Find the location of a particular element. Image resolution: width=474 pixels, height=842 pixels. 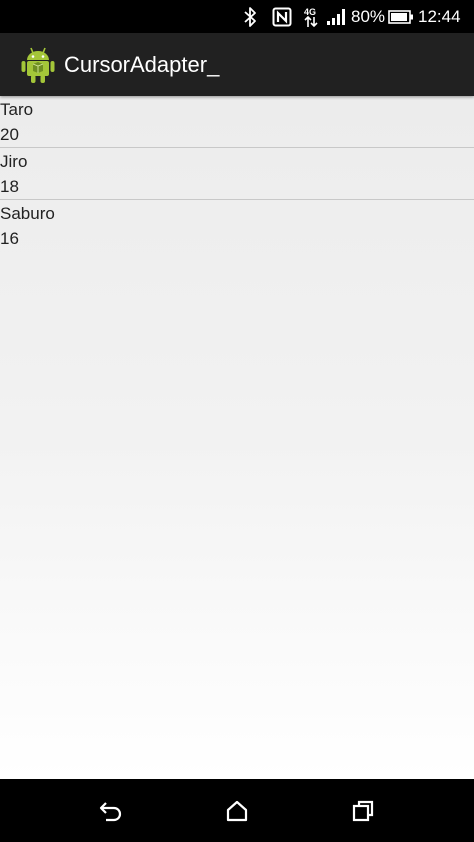

item-name: Saburo is located at coordinates (27, 213).